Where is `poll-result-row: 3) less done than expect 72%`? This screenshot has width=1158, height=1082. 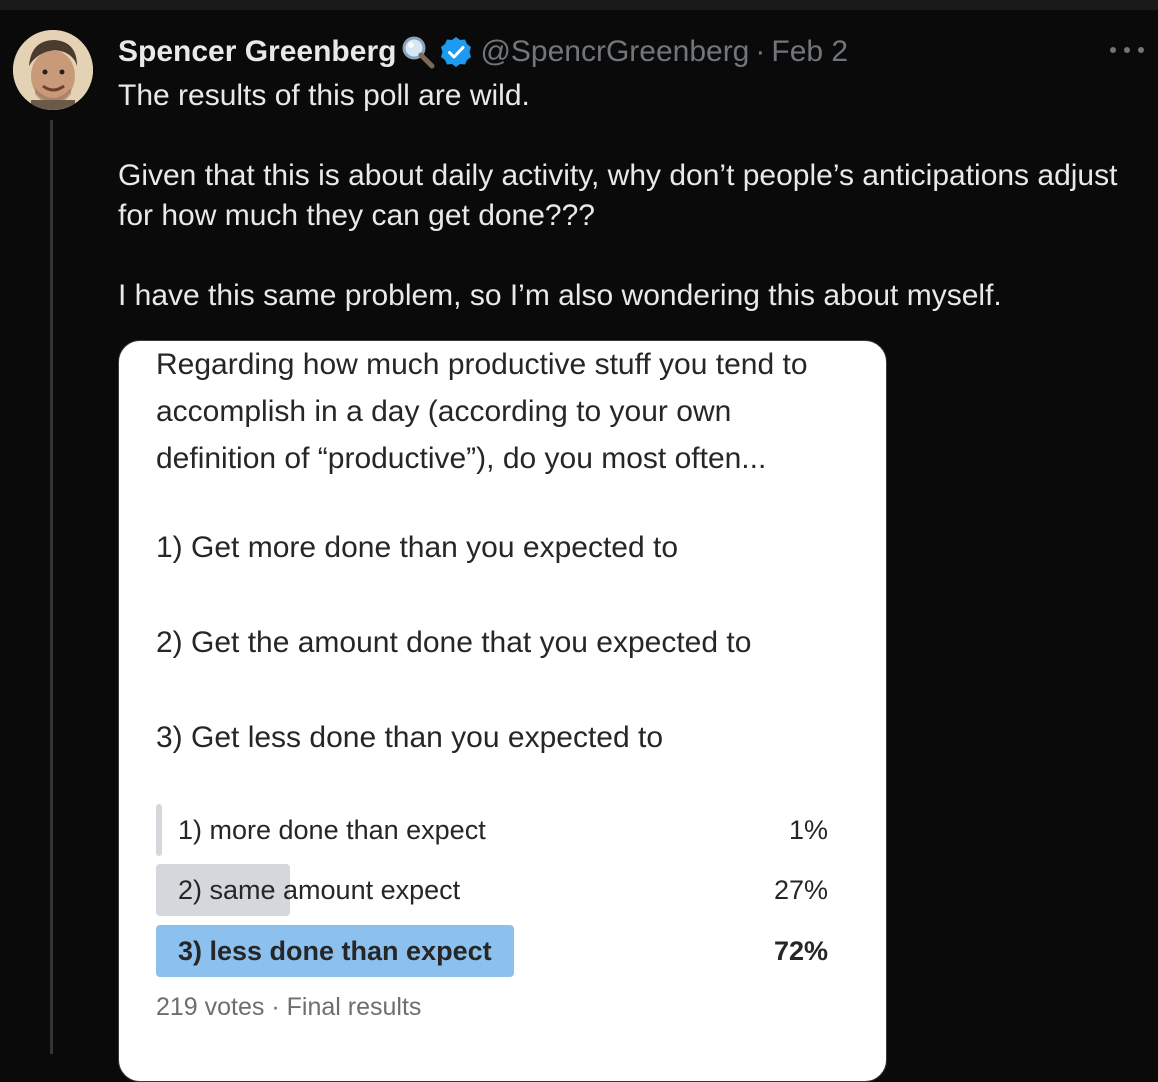 poll-result-row: 3) less done than expect 72% is located at coordinates (492, 951).